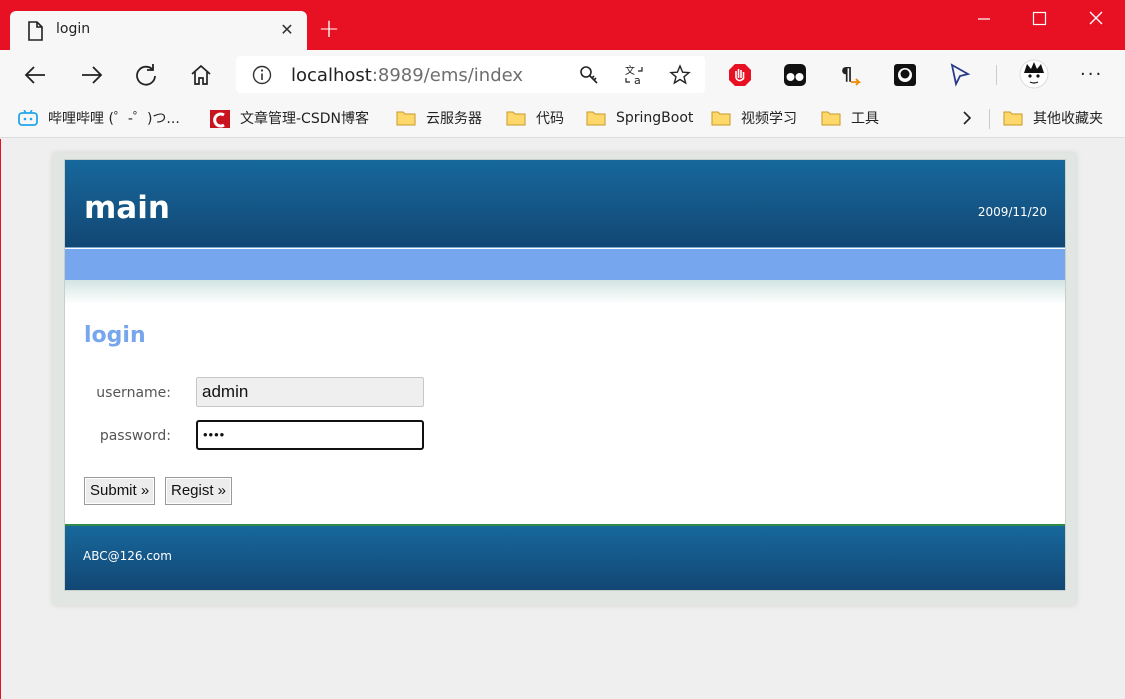  Describe the element at coordinates (565, 204) in the screenshot. I see `site-header: main 2009/11/20` at that location.